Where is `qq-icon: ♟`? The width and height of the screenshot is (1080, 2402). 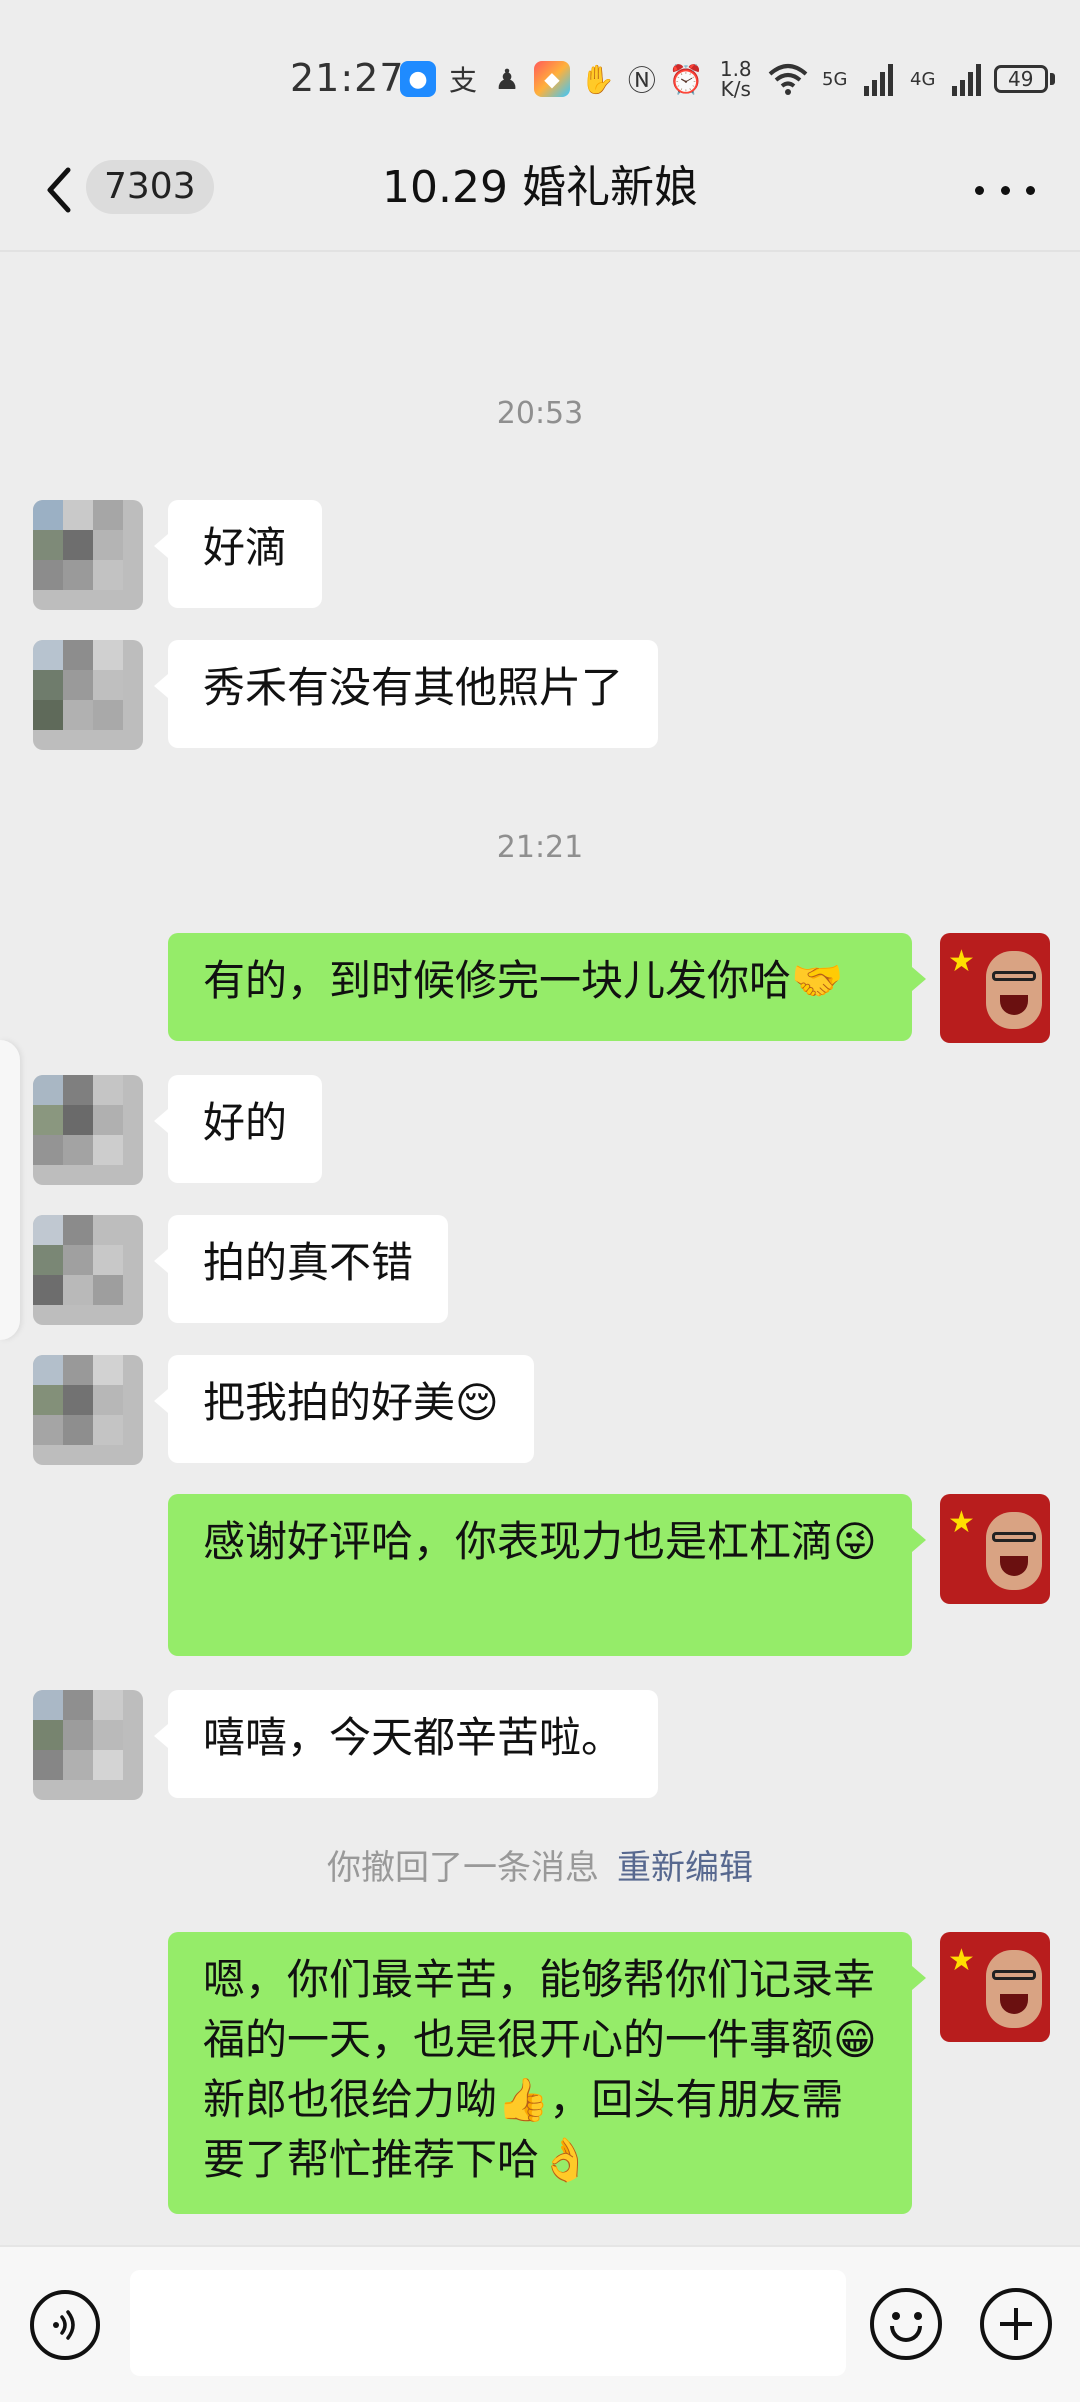
qq-icon: ♟ is located at coordinates (507, 79).